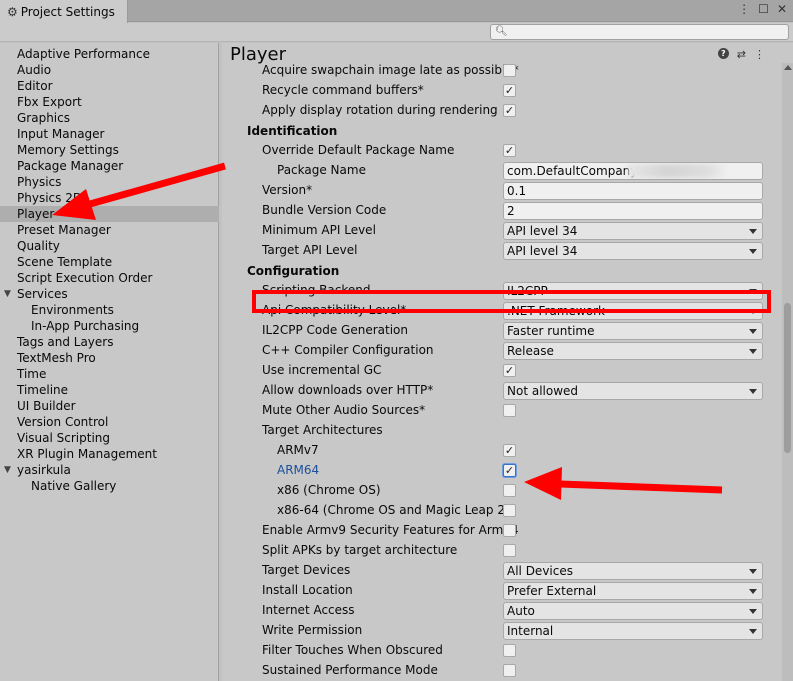 Image resolution: width=793 pixels, height=681 pixels. I want to click on setting-row: Sustained Performance Mode, so click(502, 671).